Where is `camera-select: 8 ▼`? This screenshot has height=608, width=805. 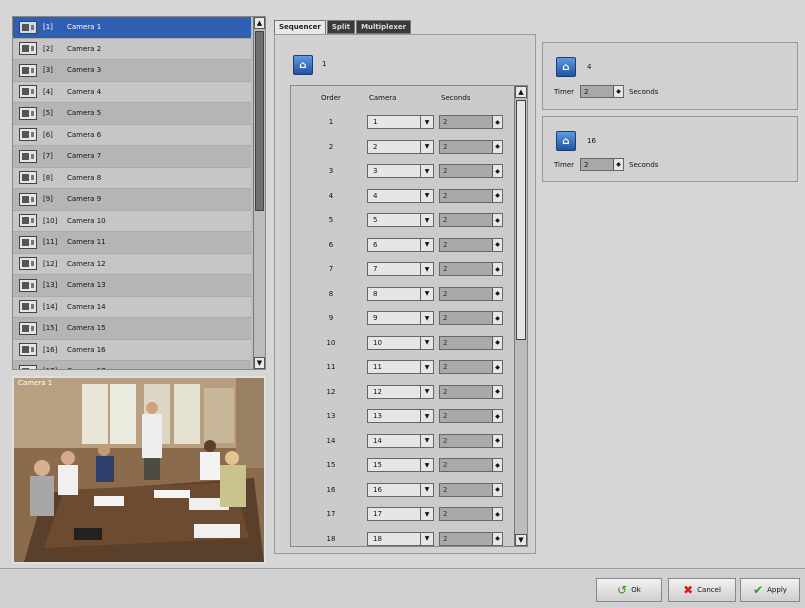 camera-select: 8 ▼ is located at coordinates (400, 293).